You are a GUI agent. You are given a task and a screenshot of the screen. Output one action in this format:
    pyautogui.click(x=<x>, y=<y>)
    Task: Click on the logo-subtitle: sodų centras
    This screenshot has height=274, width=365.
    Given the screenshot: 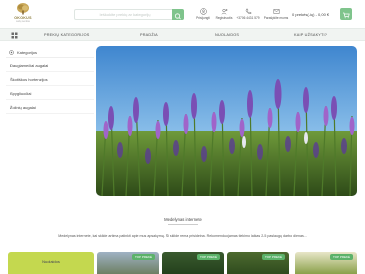 What is the action you would take?
    pyautogui.click(x=23, y=21)
    